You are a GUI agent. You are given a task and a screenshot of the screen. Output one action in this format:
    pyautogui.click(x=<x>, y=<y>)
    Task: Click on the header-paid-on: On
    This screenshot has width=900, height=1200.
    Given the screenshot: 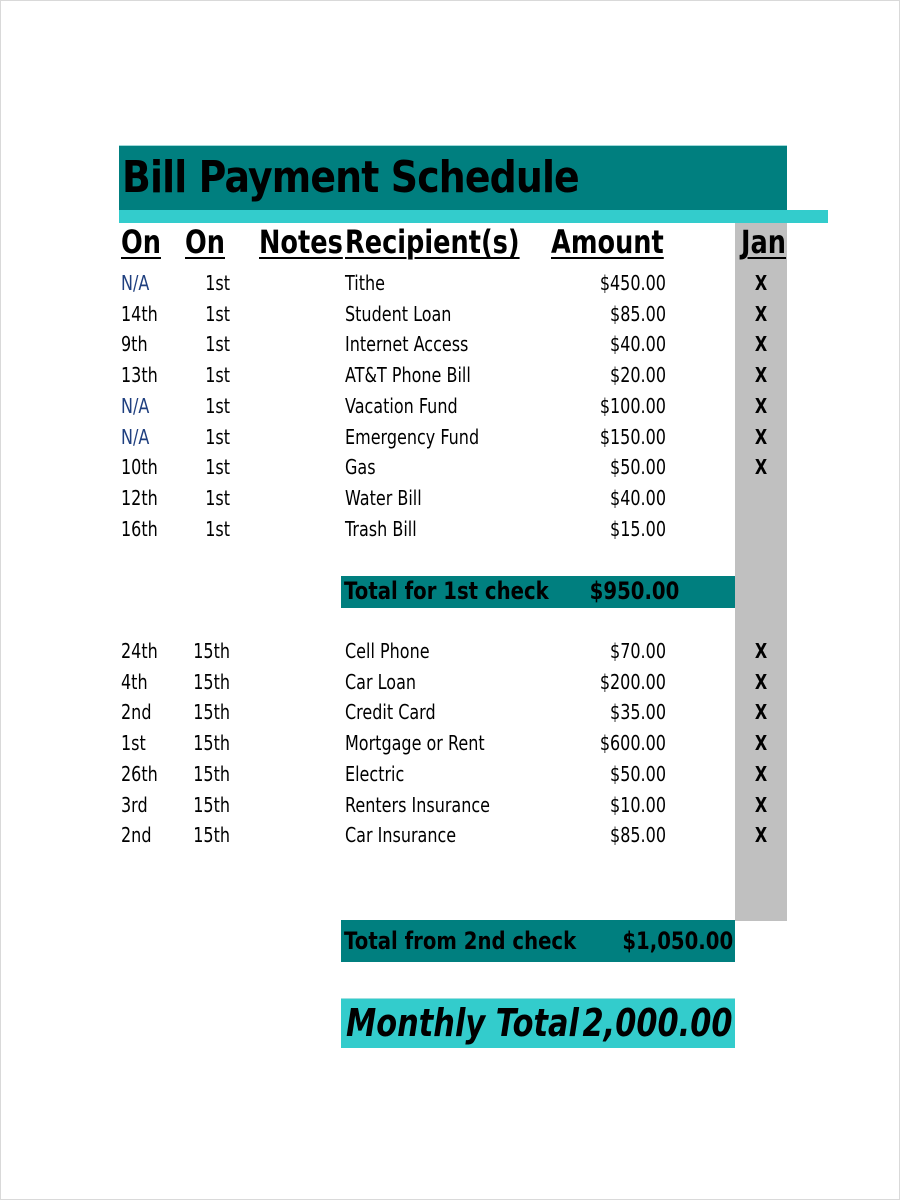 What is the action you would take?
    pyautogui.click(x=205, y=242)
    